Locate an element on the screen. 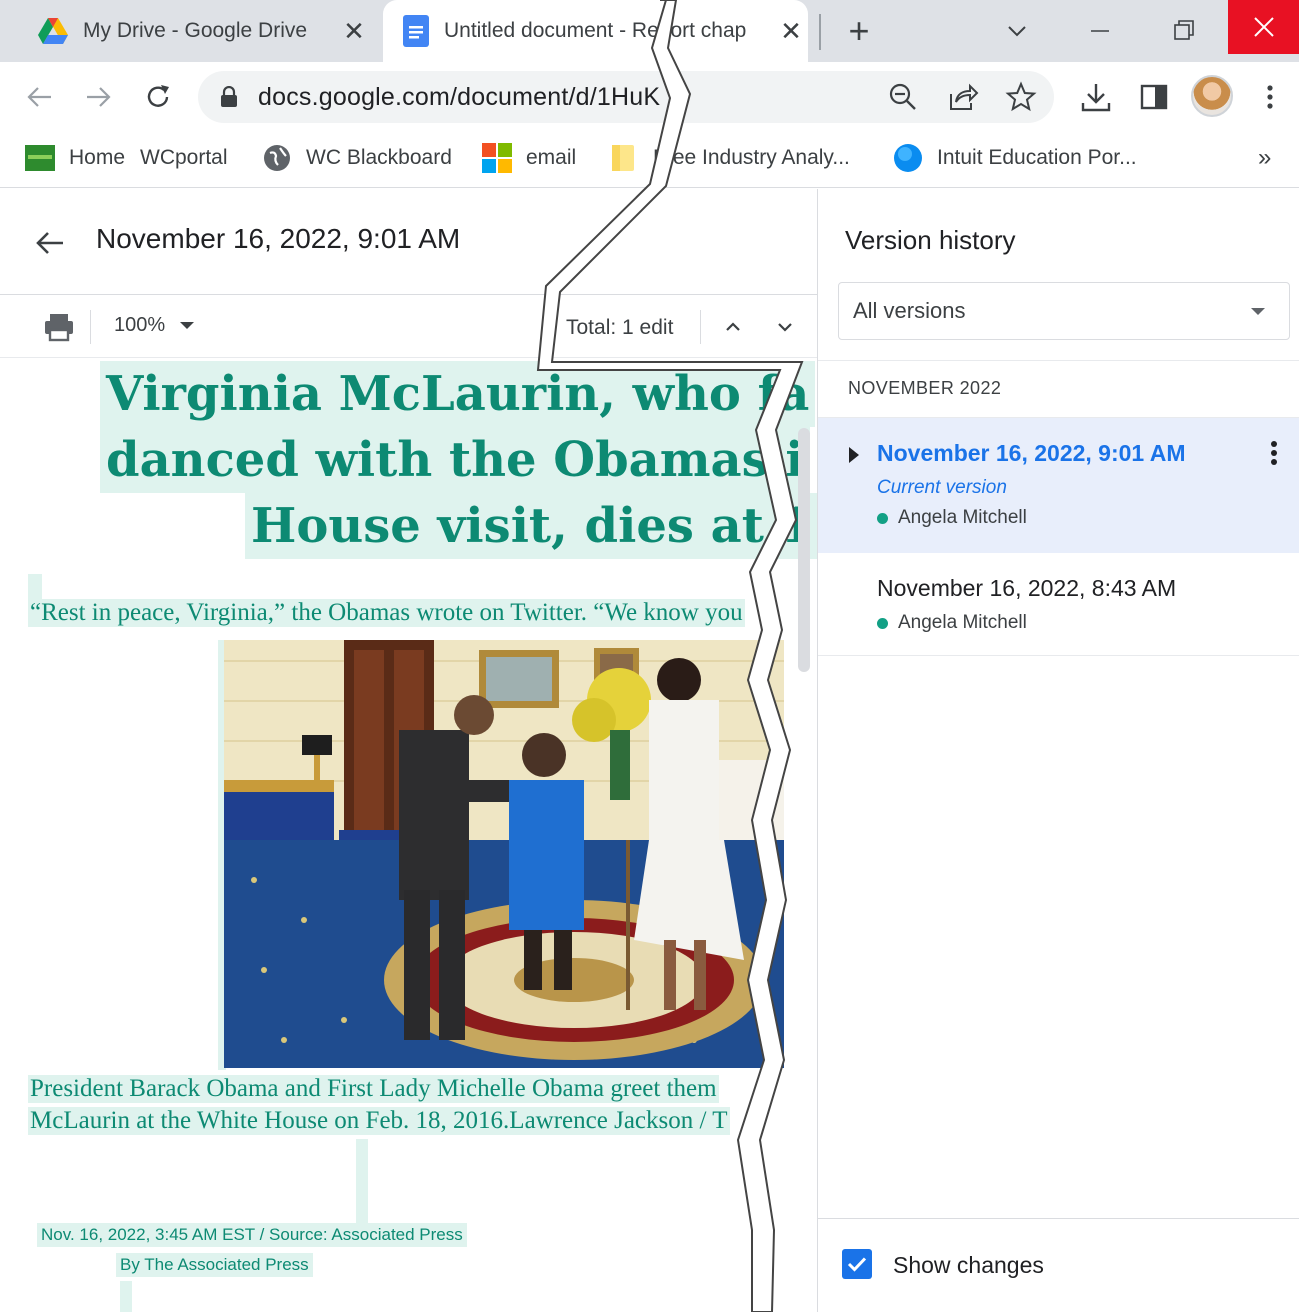  headline-line: Virginia McLaurin, who fa is located at coordinates (458, 394).